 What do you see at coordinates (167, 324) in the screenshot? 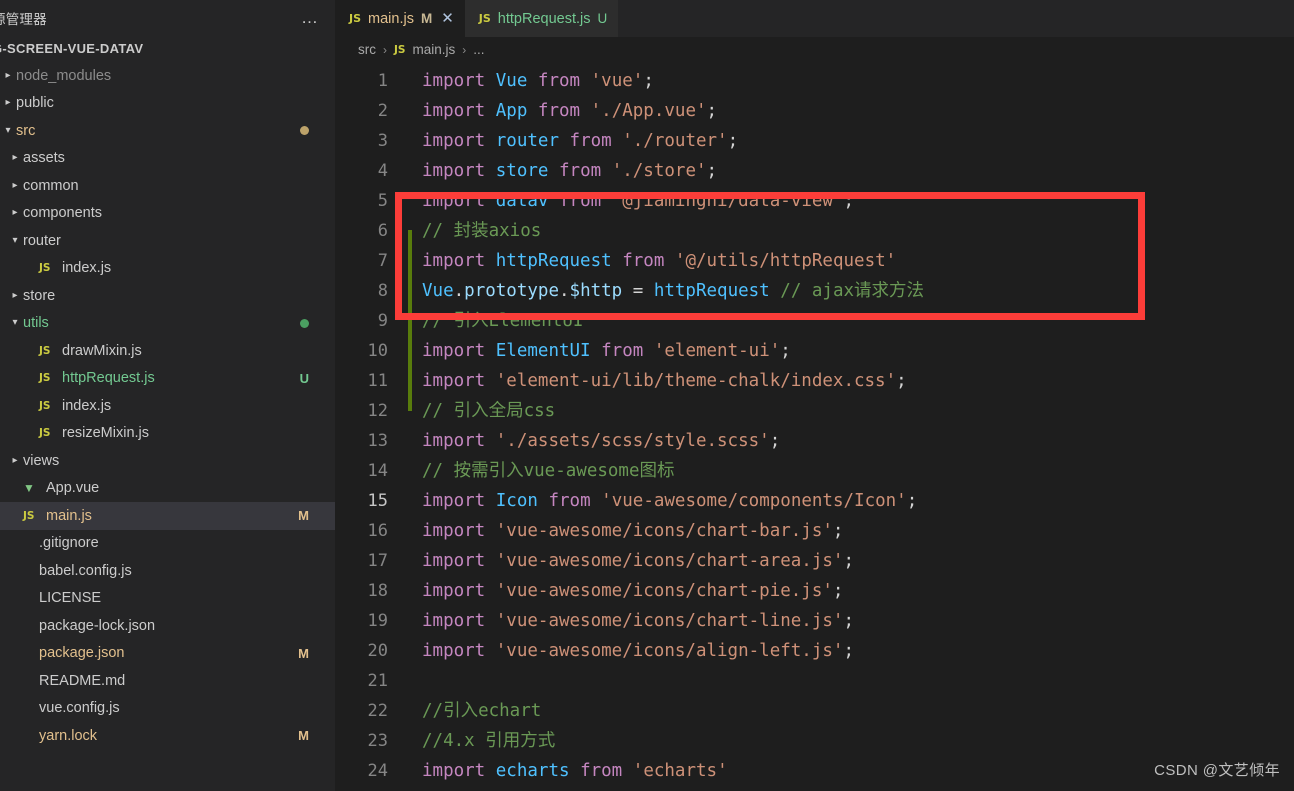
I see `file-tree-item: utils` at bounding box center [167, 324].